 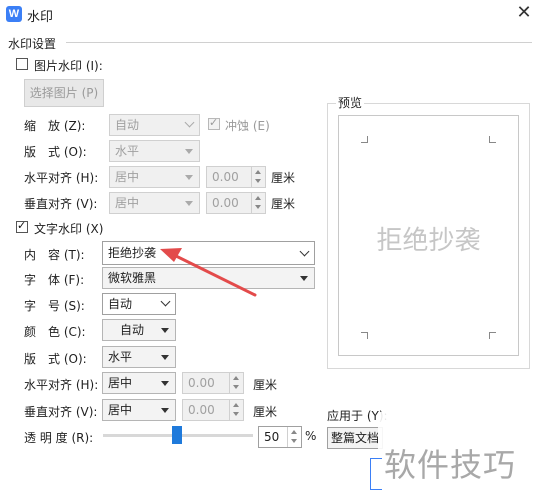 I want to click on text-valign-unit: 厘米, so click(x=265, y=412).